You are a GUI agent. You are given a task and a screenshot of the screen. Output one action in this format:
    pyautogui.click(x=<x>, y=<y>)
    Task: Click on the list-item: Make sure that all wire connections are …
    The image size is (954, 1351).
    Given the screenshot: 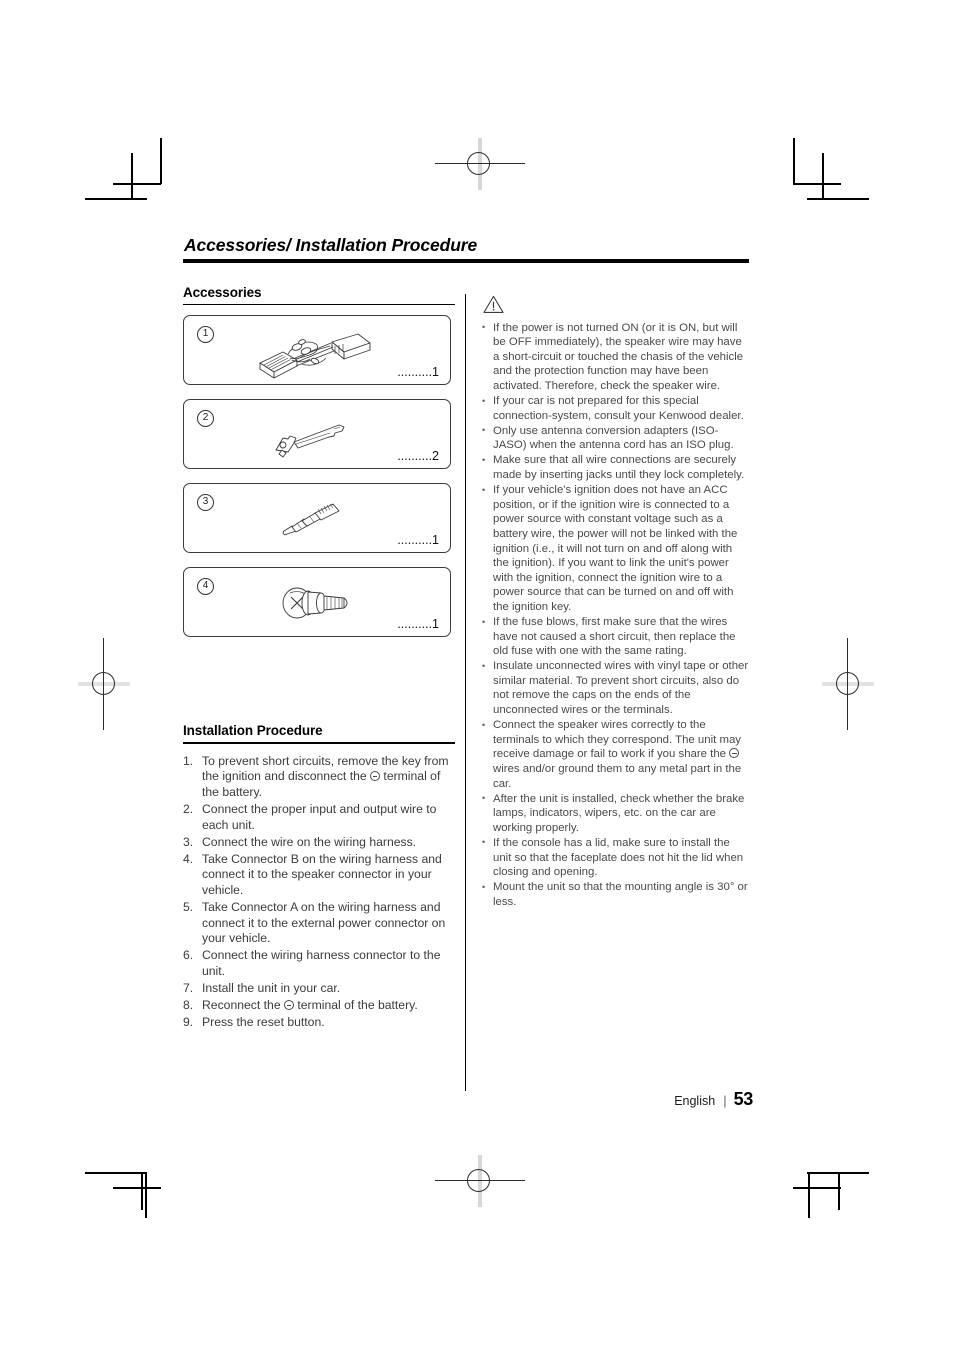 What is the action you would take?
    pyautogui.click(x=616, y=467)
    